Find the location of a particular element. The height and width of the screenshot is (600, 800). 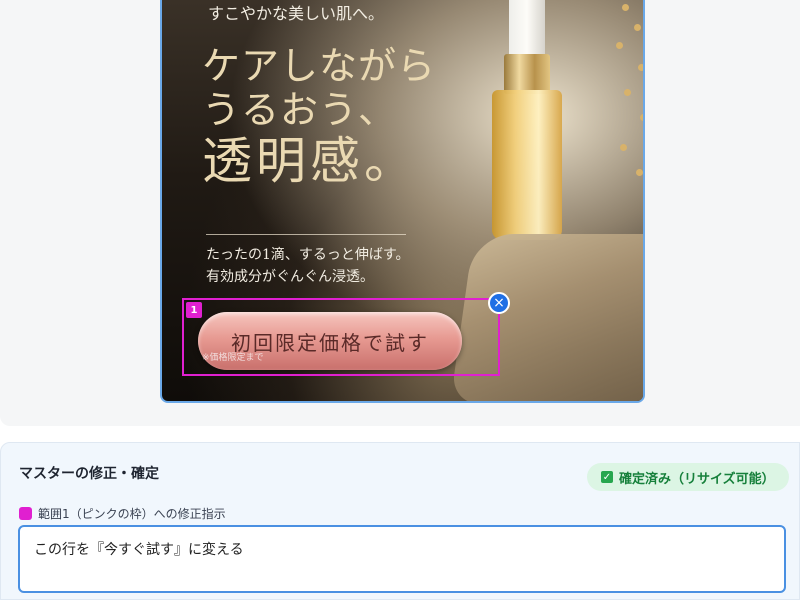

check-icon: ✓ is located at coordinates (607, 477).